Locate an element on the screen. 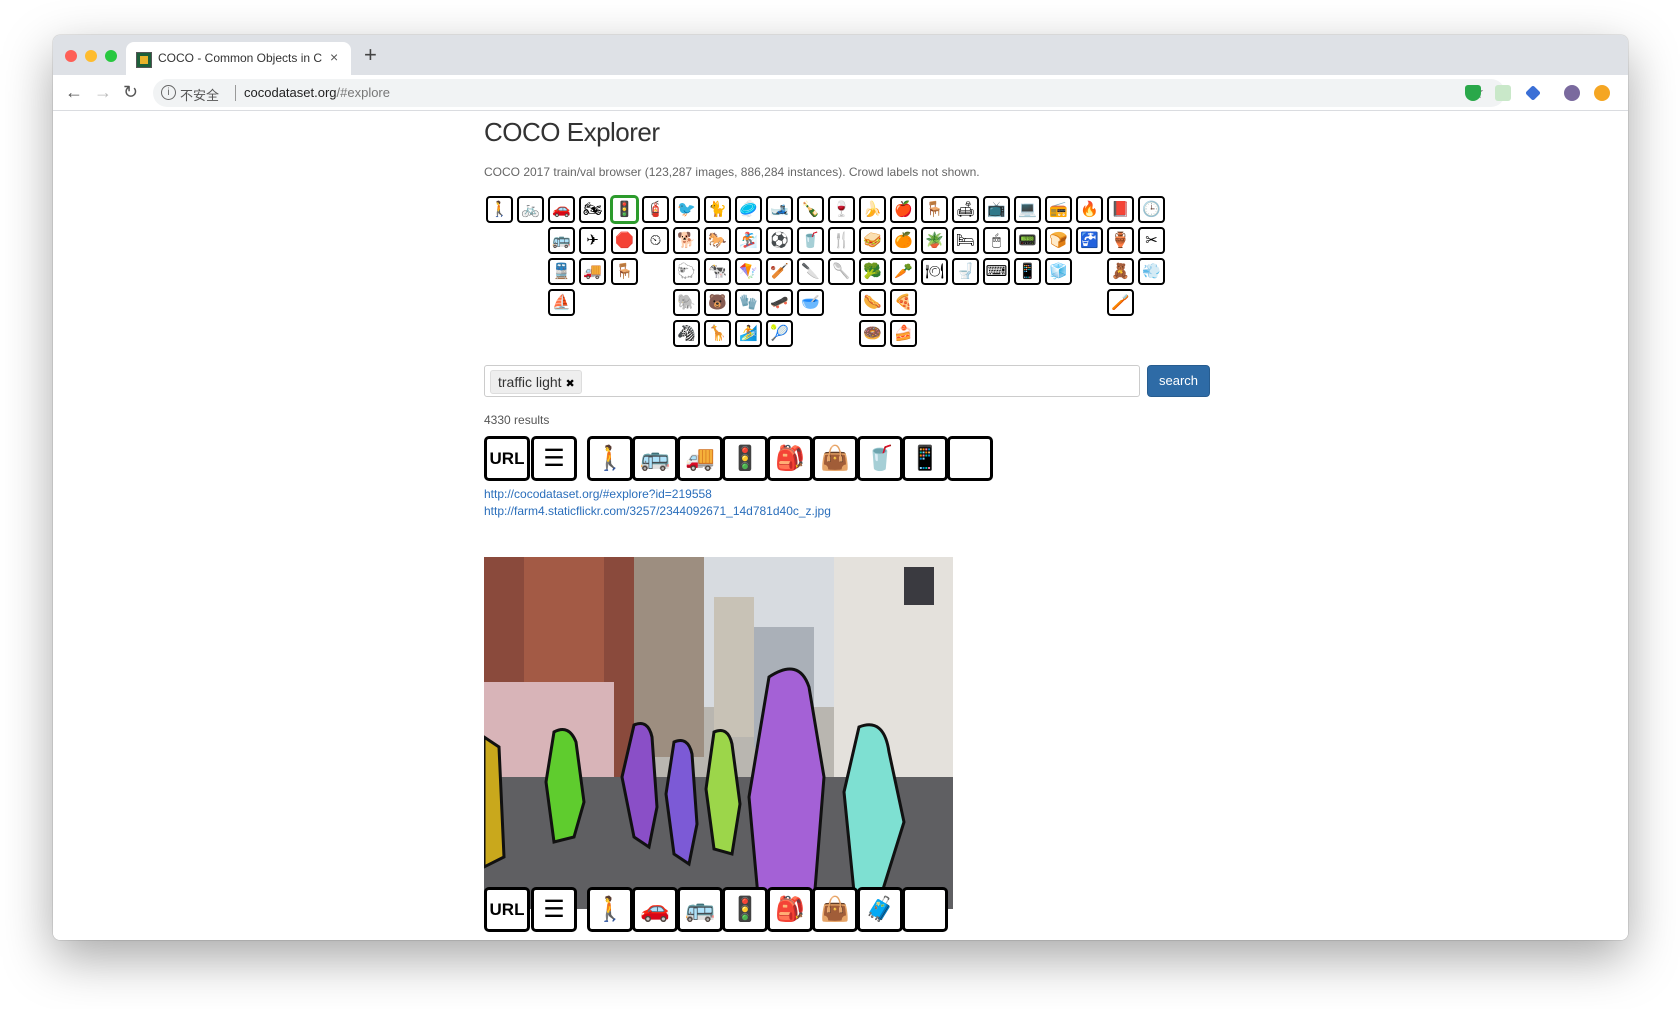 The width and height of the screenshot is (1680, 1009). update-extension-icon is located at coordinates (1602, 93).